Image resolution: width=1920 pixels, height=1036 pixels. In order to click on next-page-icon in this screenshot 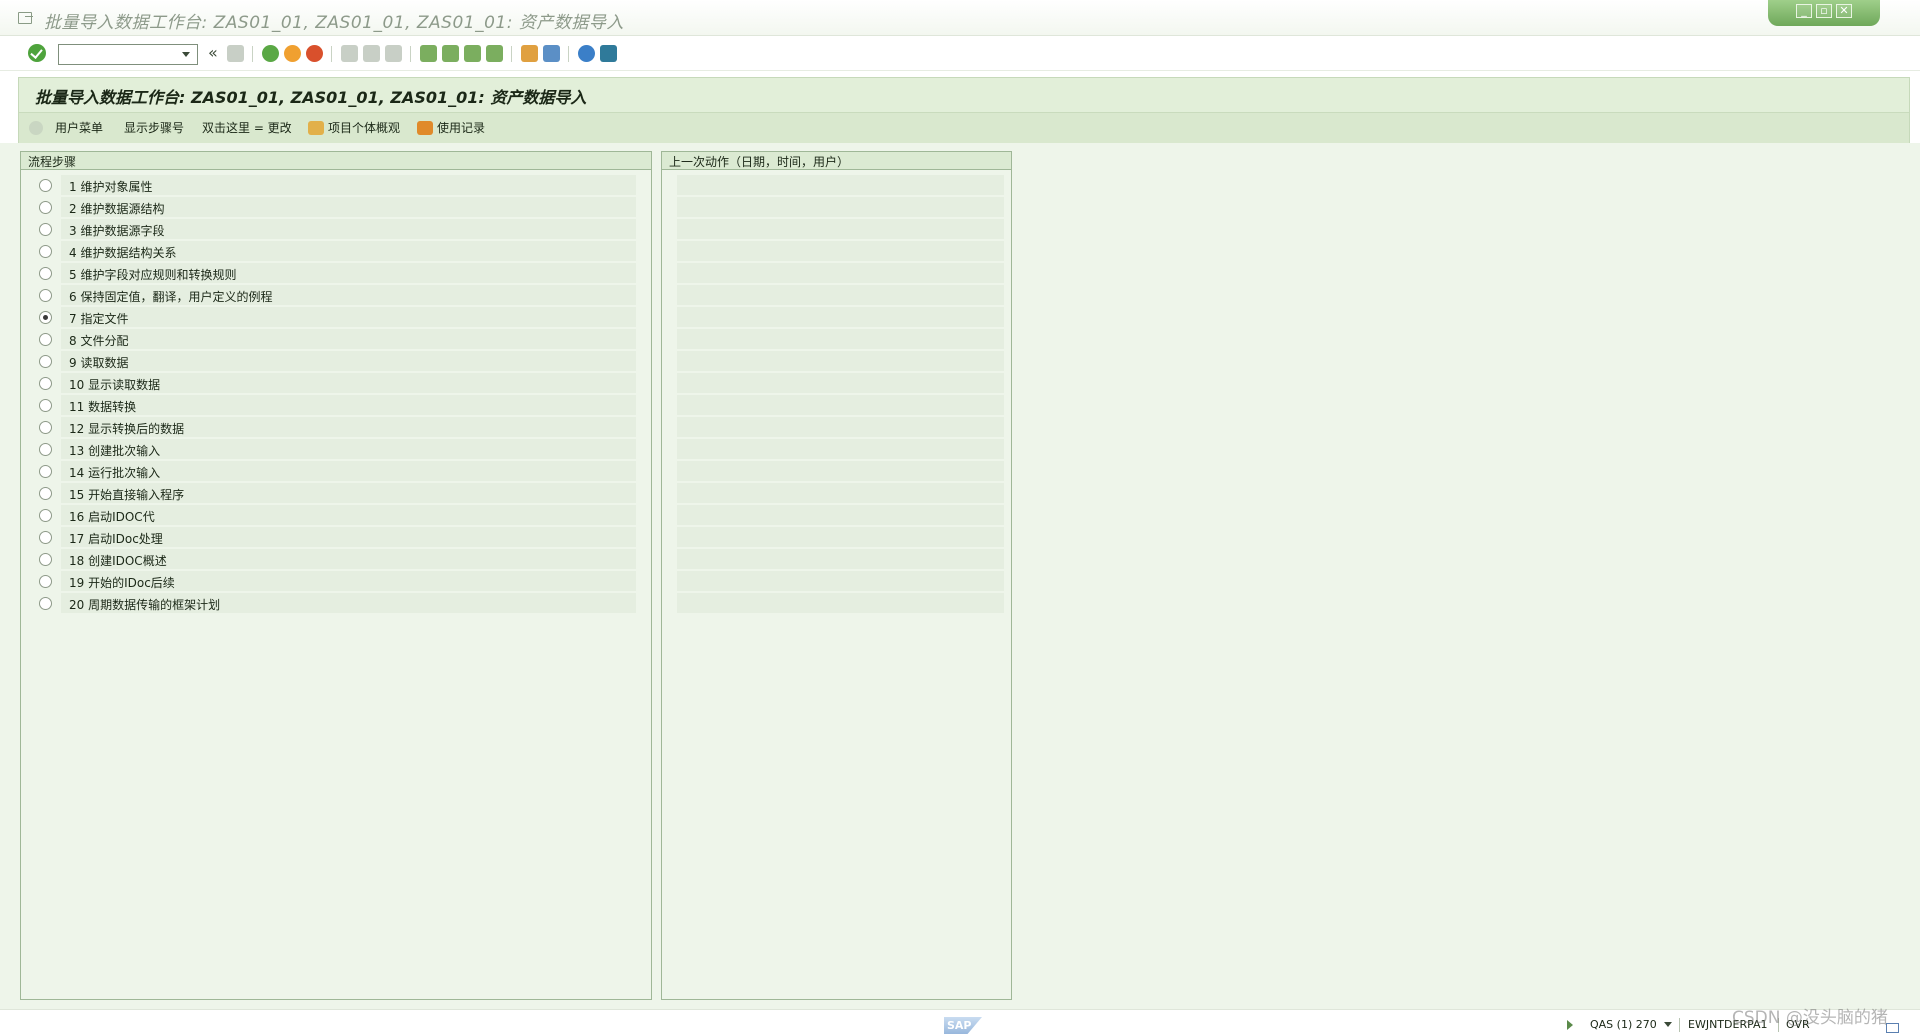, I will do `click(472, 53)`.